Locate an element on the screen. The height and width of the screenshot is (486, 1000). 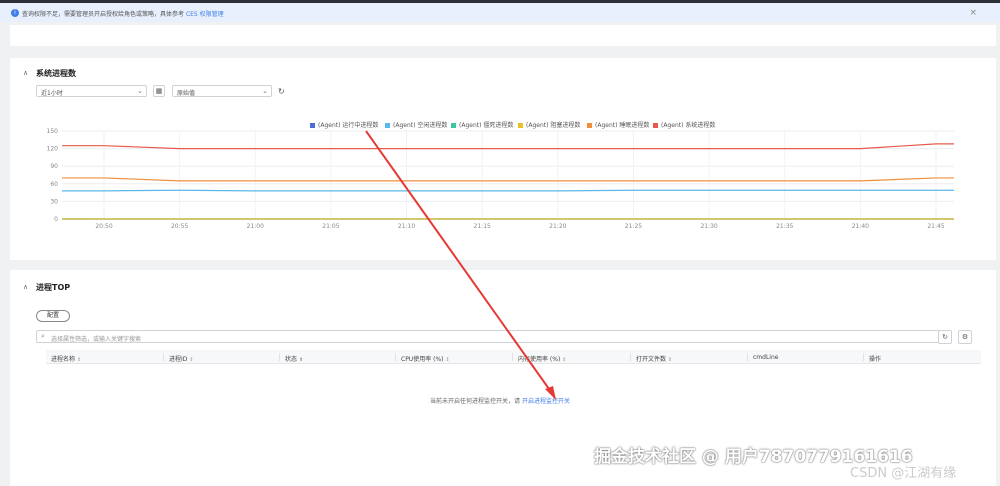
time-range-select: 近1小时 ⌄ is located at coordinates (91, 91).